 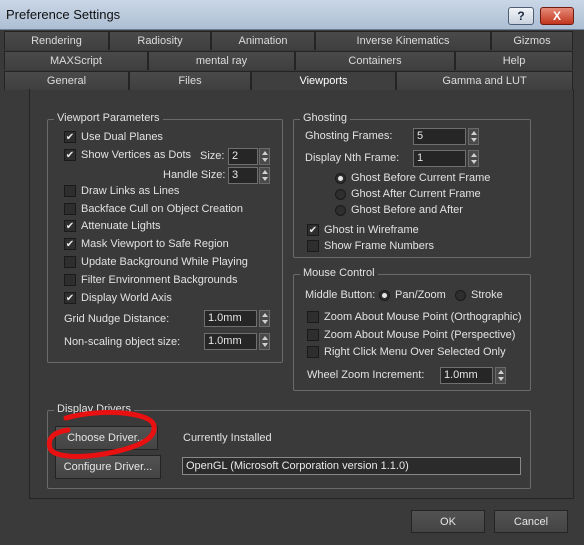 I want to click on ghosting-frames-spinner, so click(x=473, y=136).